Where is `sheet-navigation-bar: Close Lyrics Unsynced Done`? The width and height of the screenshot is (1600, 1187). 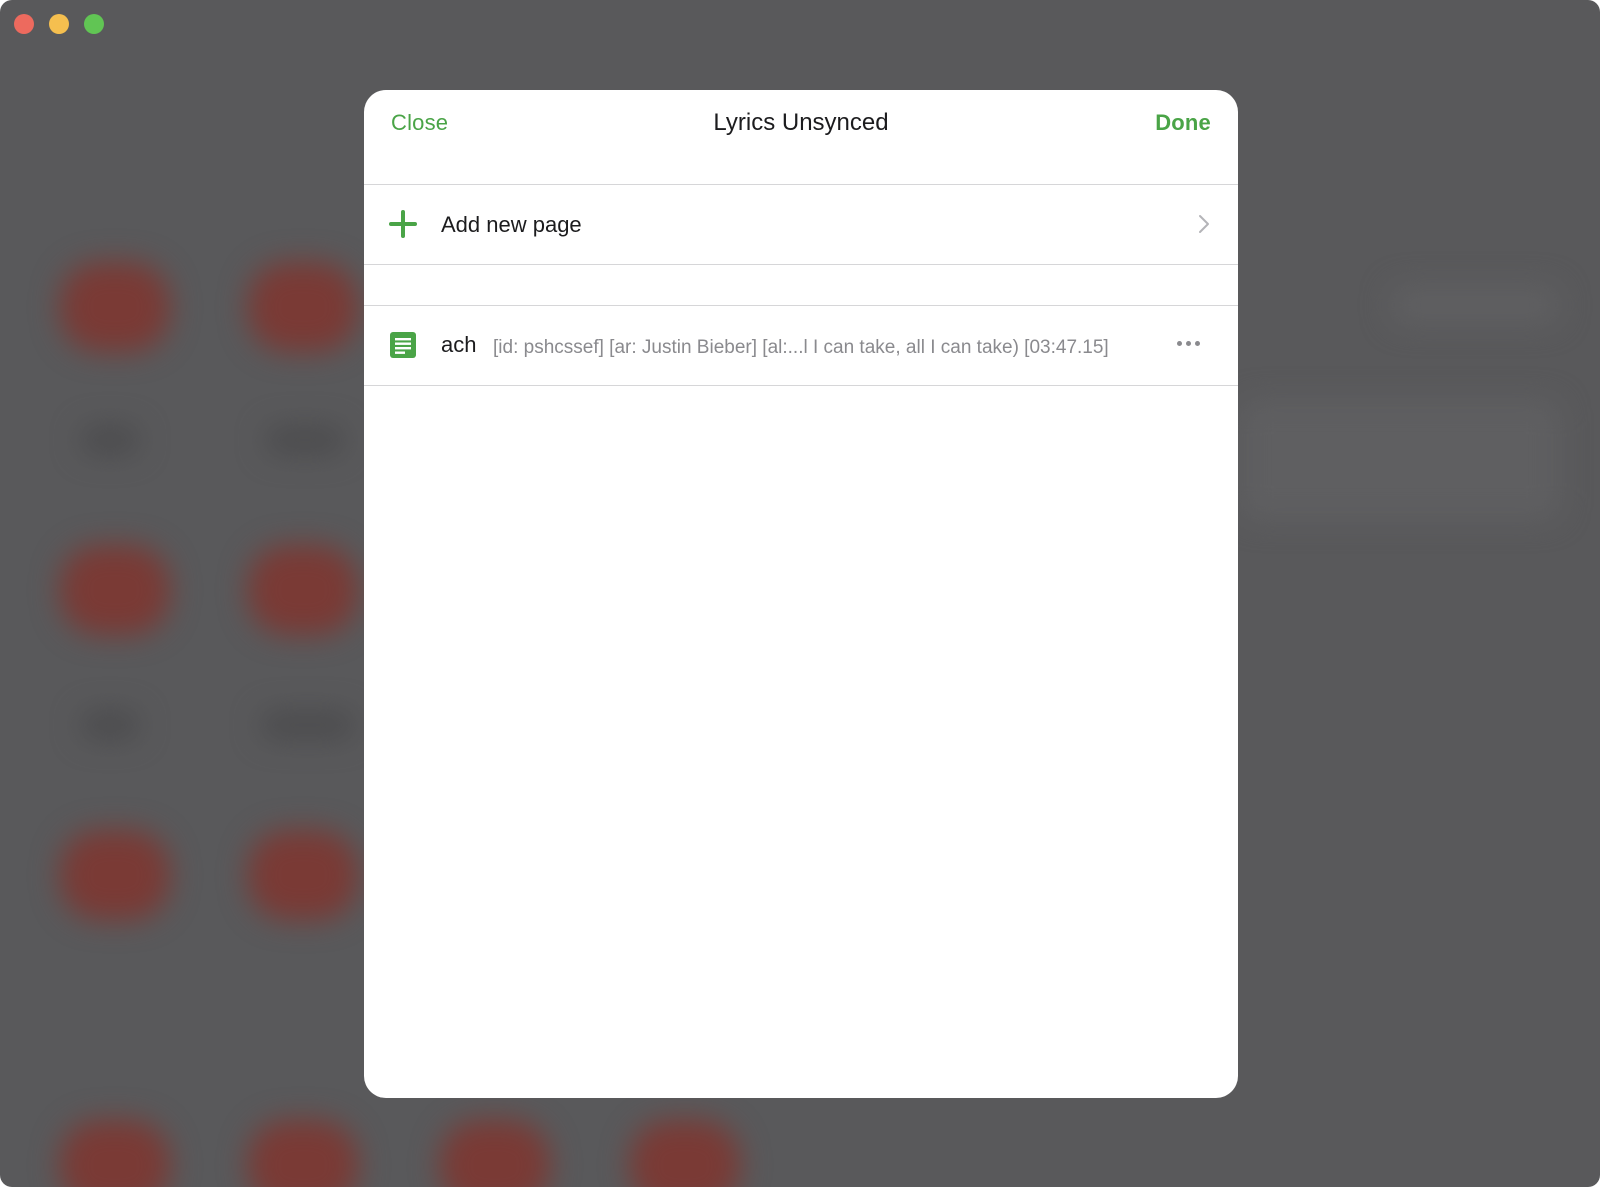
sheet-navigation-bar: Close Lyrics Unsynced Done is located at coordinates (801, 137).